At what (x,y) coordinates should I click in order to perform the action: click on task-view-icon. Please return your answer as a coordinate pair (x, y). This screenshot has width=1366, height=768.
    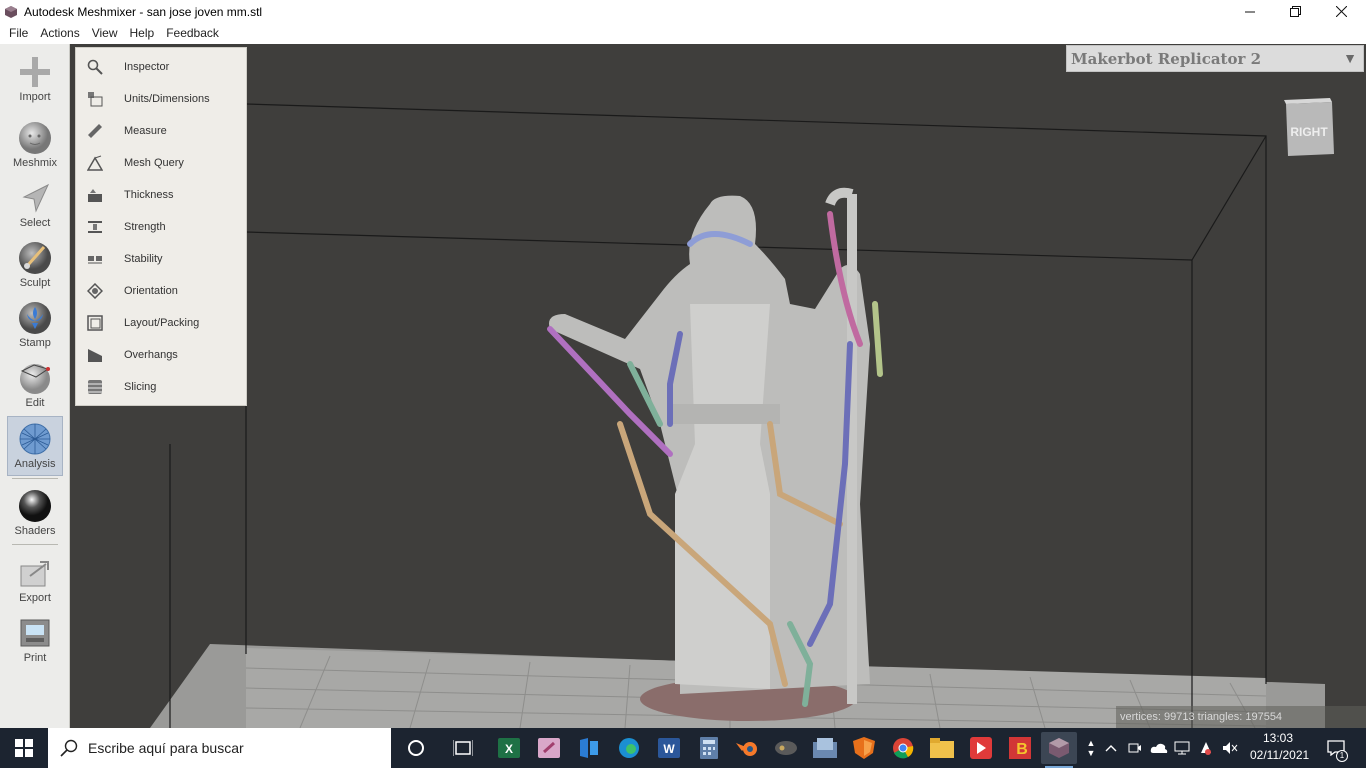
    Looking at the image, I should click on (463, 748).